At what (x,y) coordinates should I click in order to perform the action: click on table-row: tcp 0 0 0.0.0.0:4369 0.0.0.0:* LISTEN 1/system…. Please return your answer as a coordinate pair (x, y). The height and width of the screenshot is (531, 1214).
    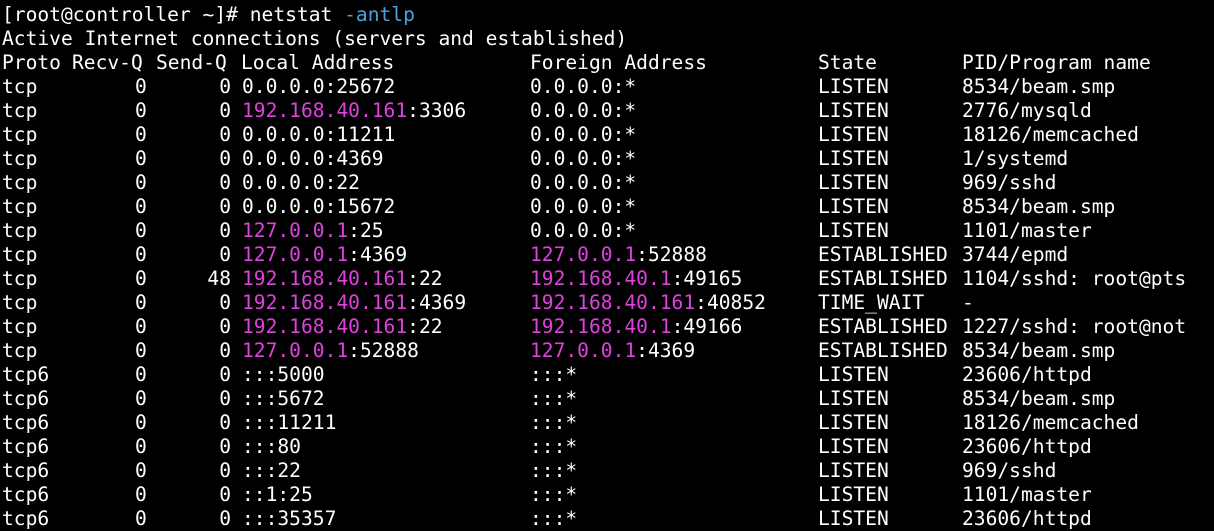
    Looking at the image, I should click on (607, 159).